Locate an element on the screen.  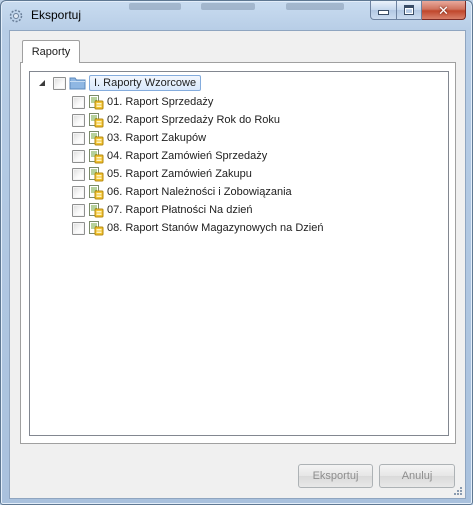
tree-root-node: I. Raporty Wzorcowe is located at coordinates (120, 83).